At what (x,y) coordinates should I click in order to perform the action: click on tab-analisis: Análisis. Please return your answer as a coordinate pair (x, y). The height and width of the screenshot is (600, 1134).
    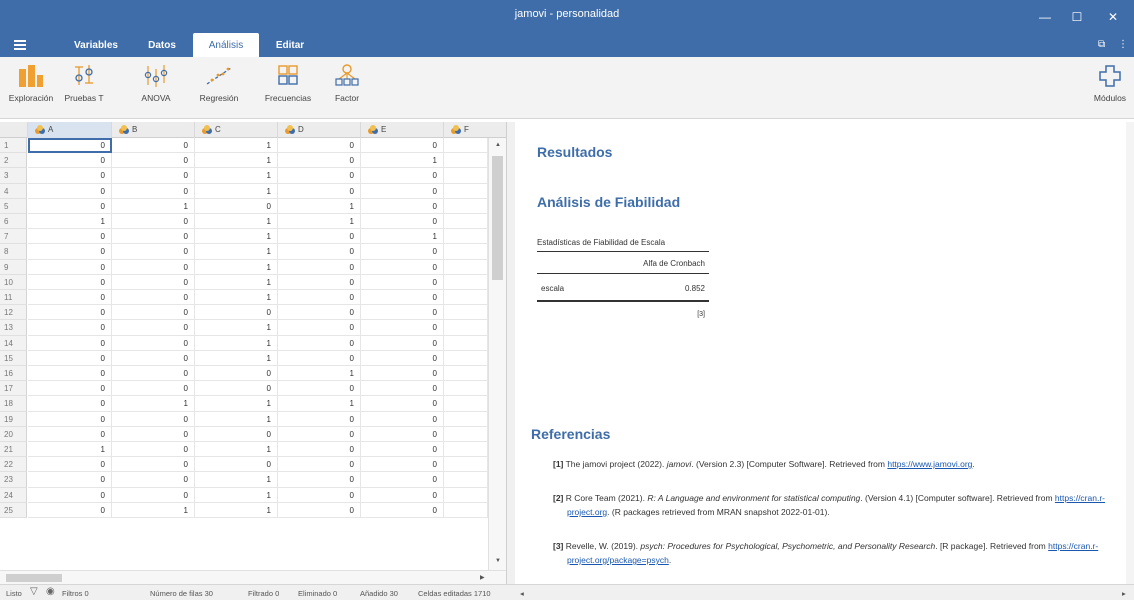
    Looking at the image, I should click on (226, 45).